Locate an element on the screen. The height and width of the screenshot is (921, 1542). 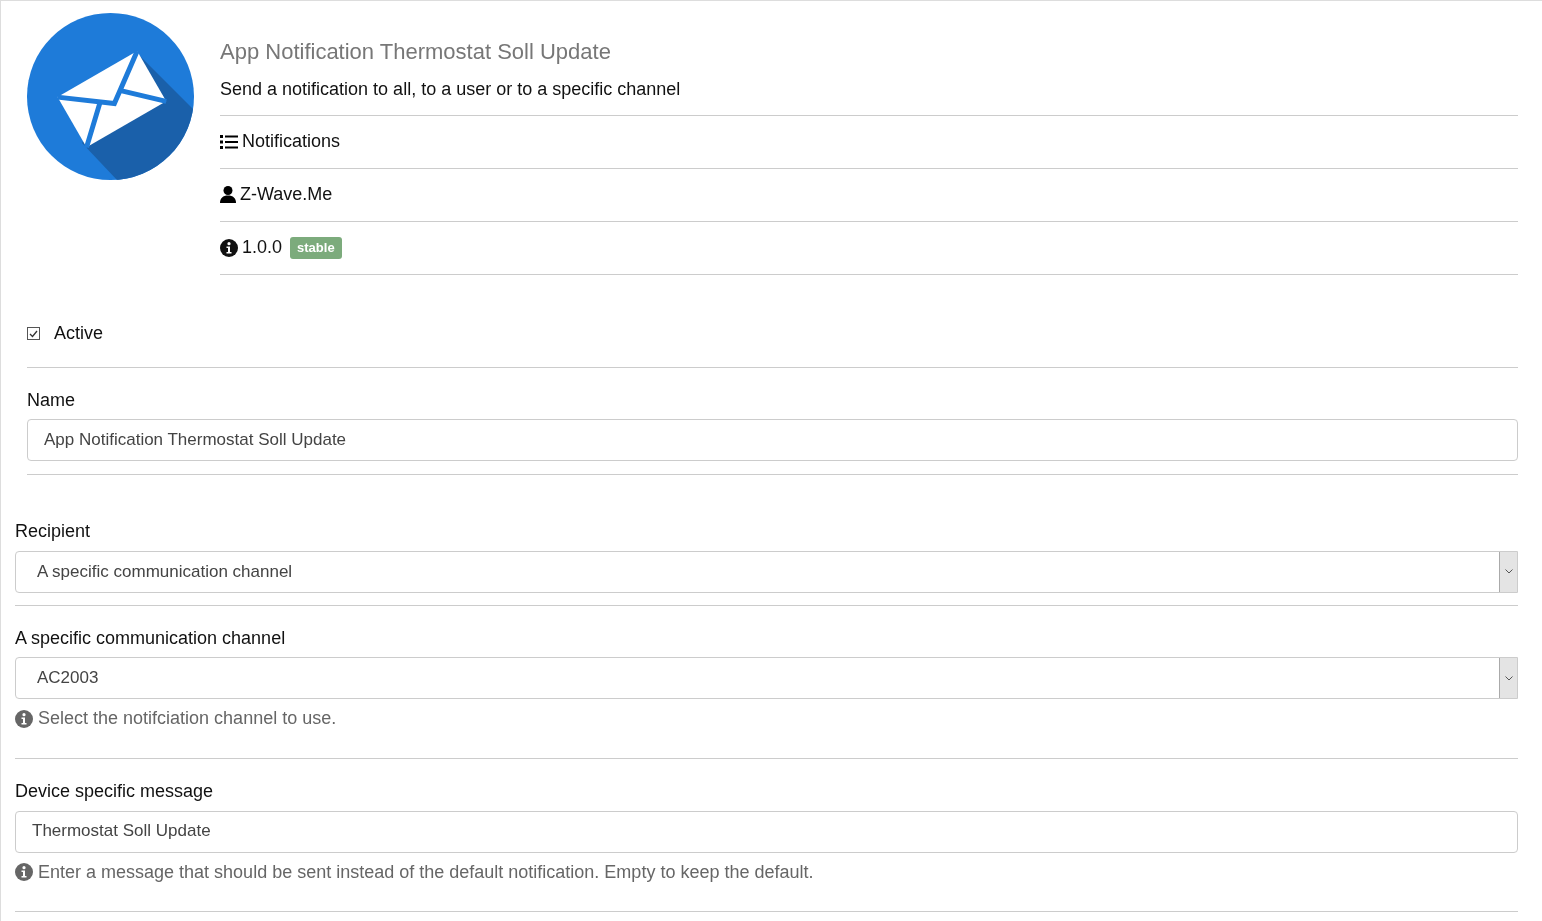
app-description: Send a notification to all, to a user or to a specific channel is located at coordinates (451, 90).